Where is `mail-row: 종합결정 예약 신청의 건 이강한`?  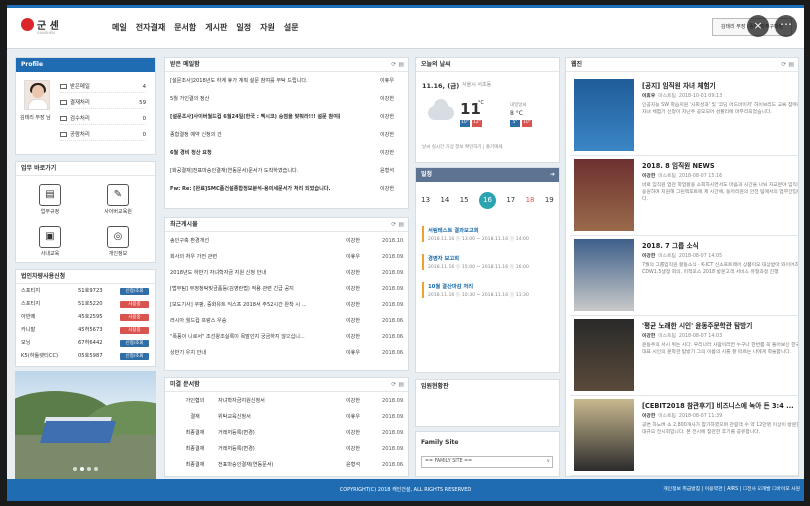
mail-row: 종합결정 예약 신청의 건 이강한 is located at coordinates (287, 135).